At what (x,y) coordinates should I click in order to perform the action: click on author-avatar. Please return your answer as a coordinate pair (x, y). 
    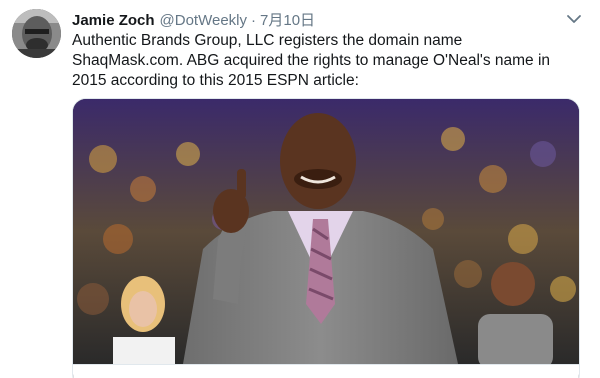
    Looking at the image, I should click on (36, 33).